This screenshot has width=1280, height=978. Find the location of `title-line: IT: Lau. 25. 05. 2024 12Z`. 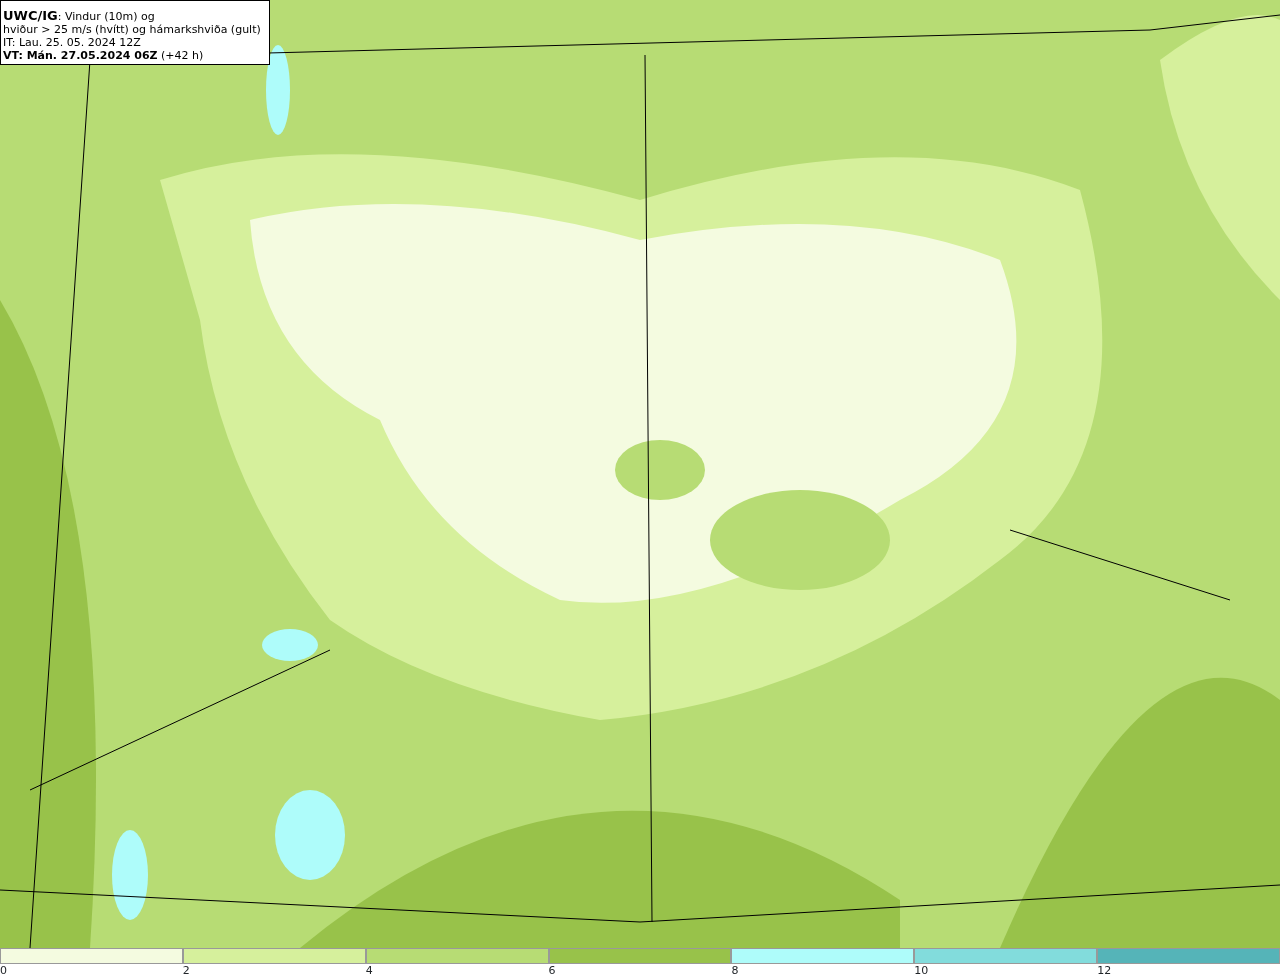

title-line: IT: Lau. 25. 05. 2024 12Z is located at coordinates (72, 42).